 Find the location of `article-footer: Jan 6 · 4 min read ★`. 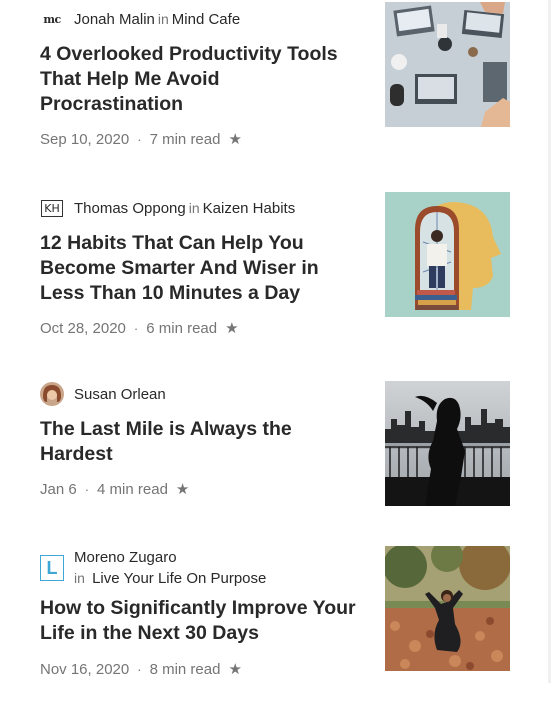

article-footer: Jan 6 · 4 min read ★ is located at coordinates (115, 489).